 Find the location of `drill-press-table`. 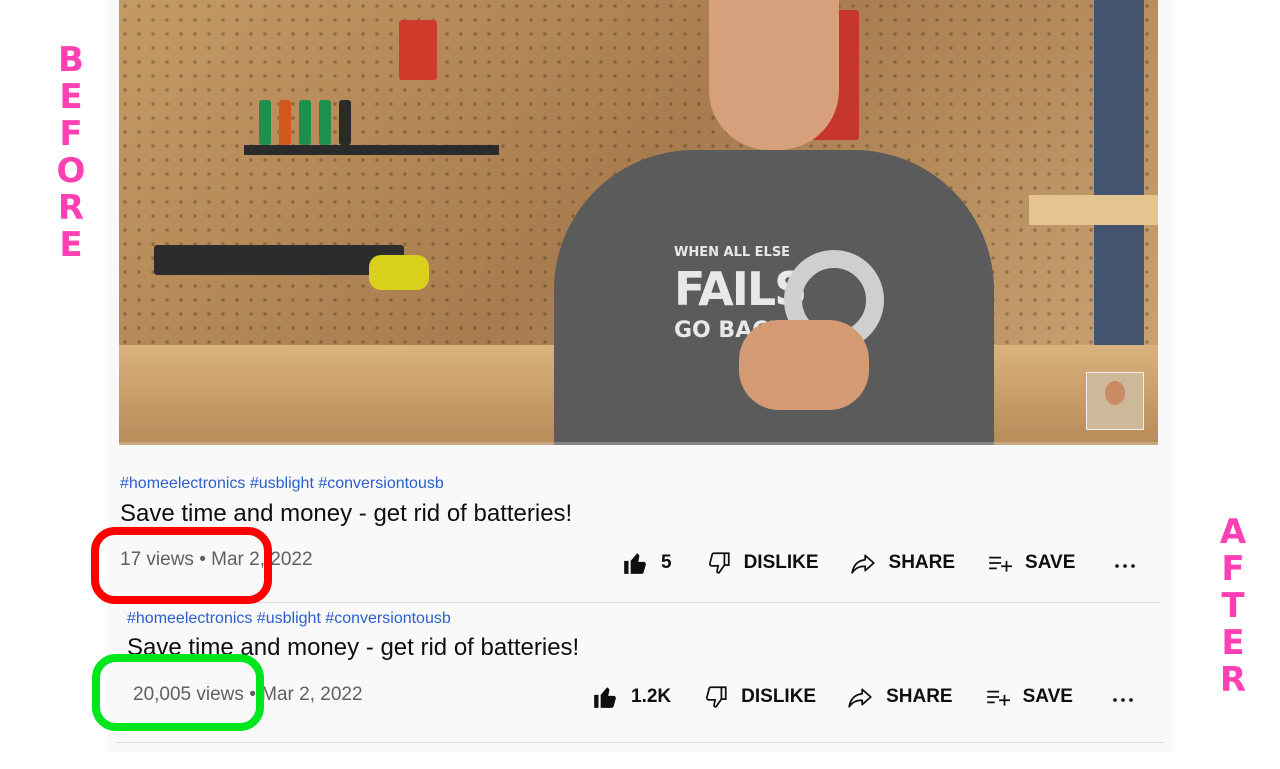

drill-press-table is located at coordinates (1093, 210).